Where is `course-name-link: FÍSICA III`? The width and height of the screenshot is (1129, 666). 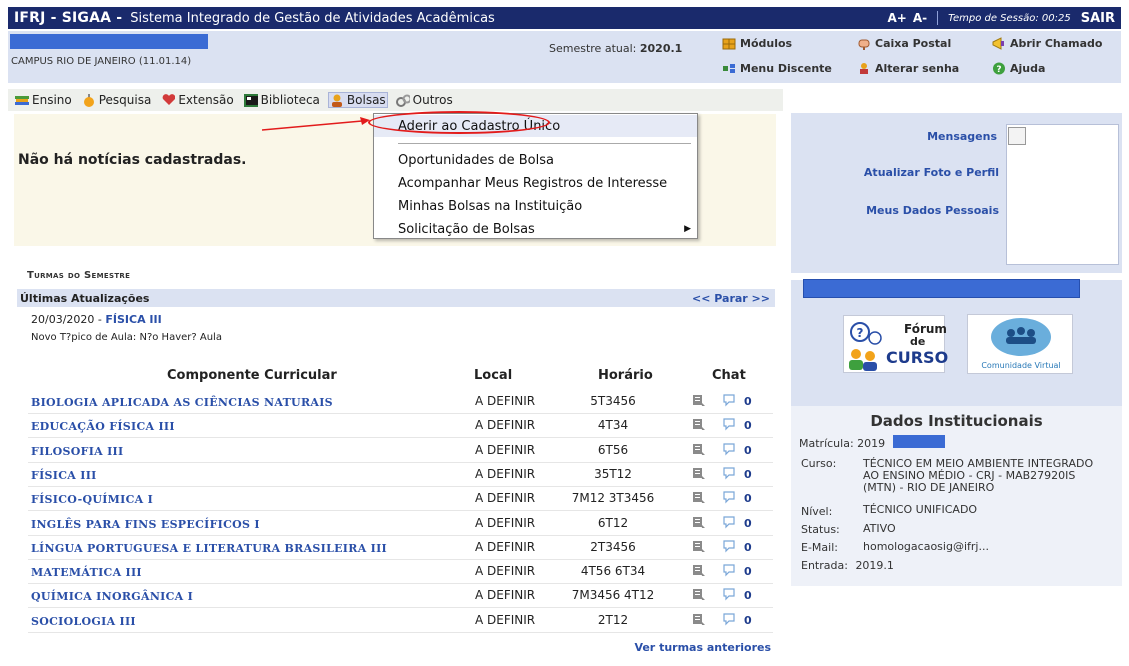
course-name-link: FÍSICA III is located at coordinates (64, 475).